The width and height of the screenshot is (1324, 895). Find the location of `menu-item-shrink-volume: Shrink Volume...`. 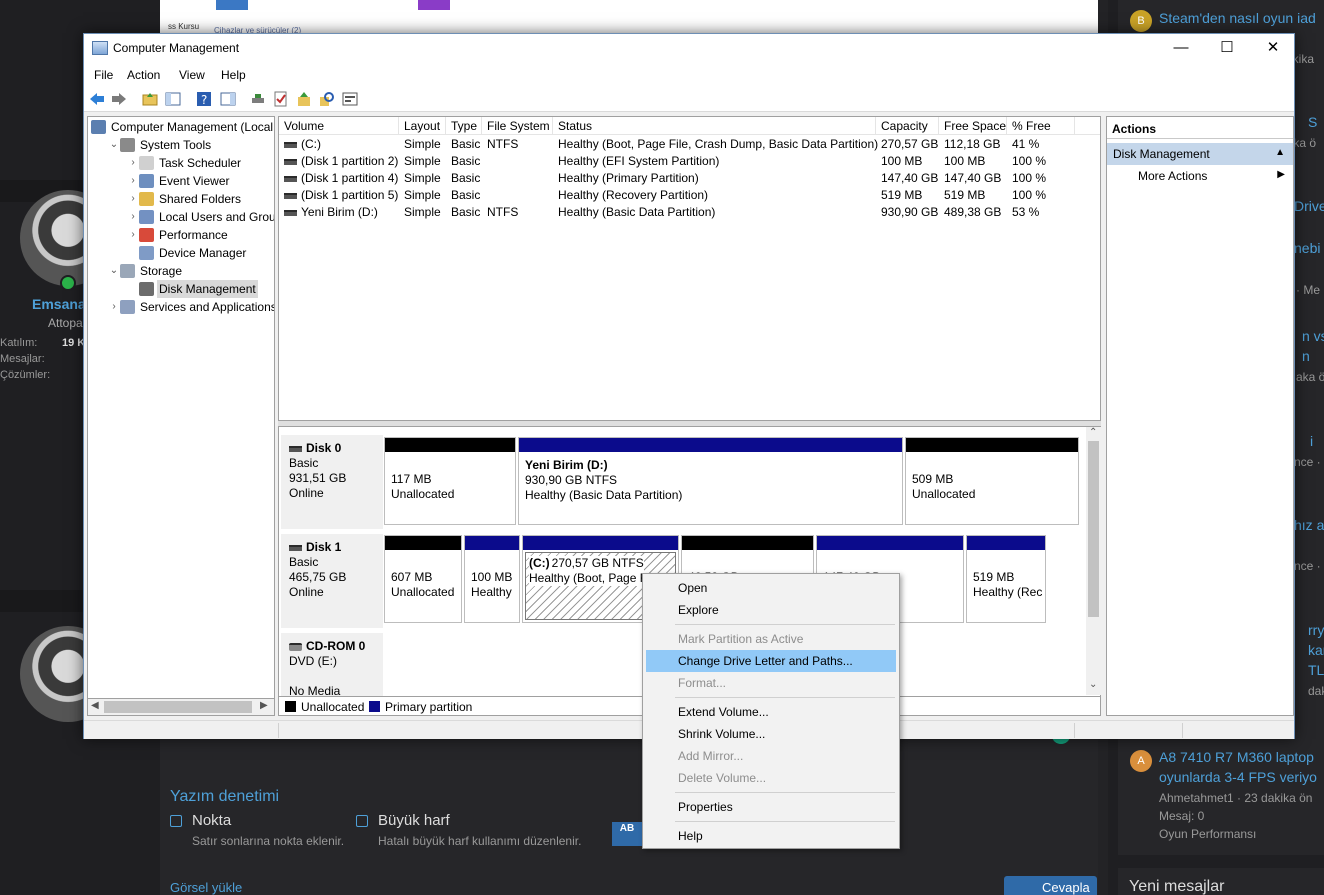

menu-item-shrink-volume: Shrink Volume... is located at coordinates (771, 734).